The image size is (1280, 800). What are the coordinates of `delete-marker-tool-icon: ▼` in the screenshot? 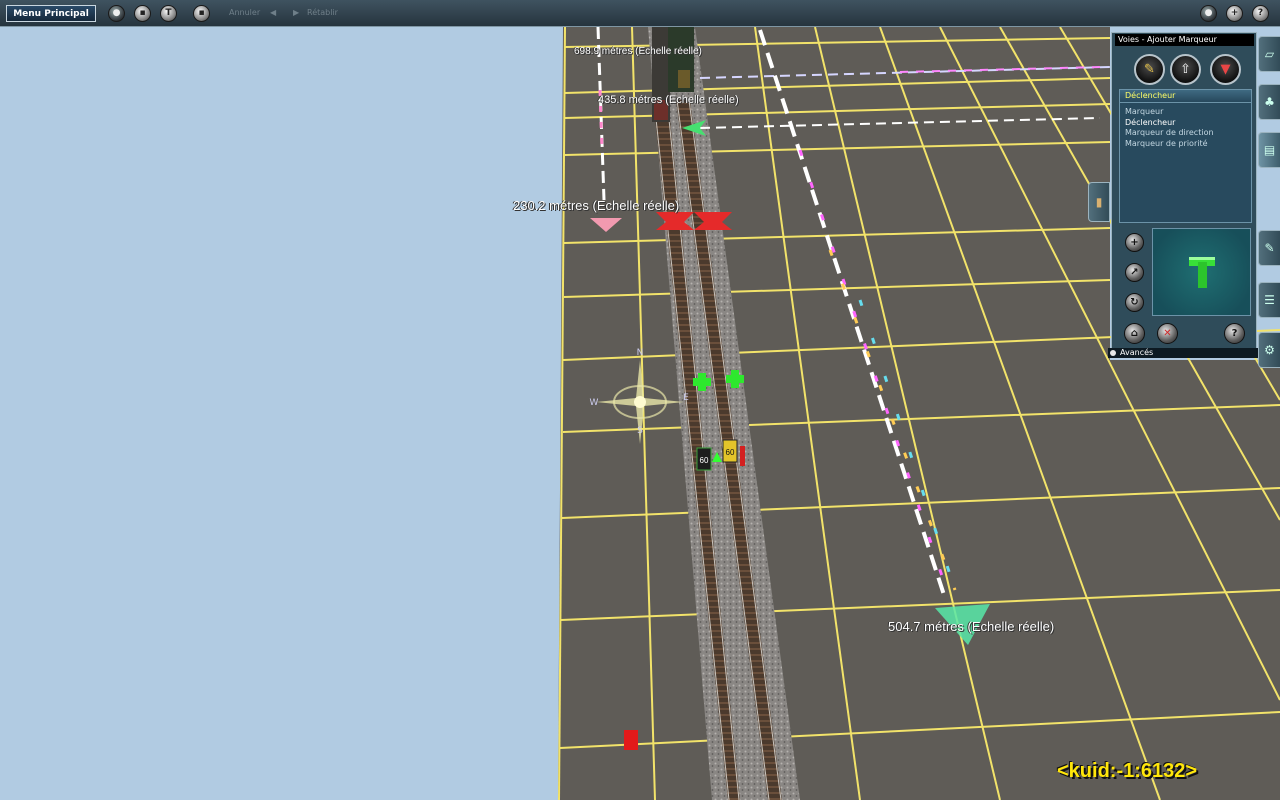 It's located at (1225, 69).